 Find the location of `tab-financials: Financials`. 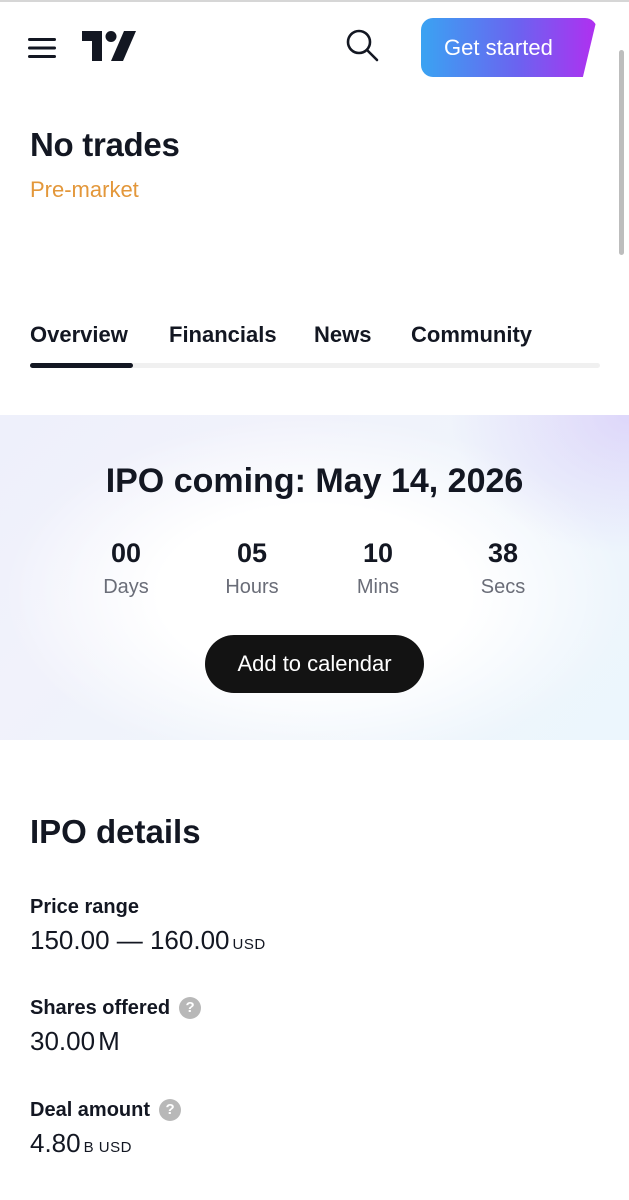

tab-financials: Financials is located at coordinates (223, 335).